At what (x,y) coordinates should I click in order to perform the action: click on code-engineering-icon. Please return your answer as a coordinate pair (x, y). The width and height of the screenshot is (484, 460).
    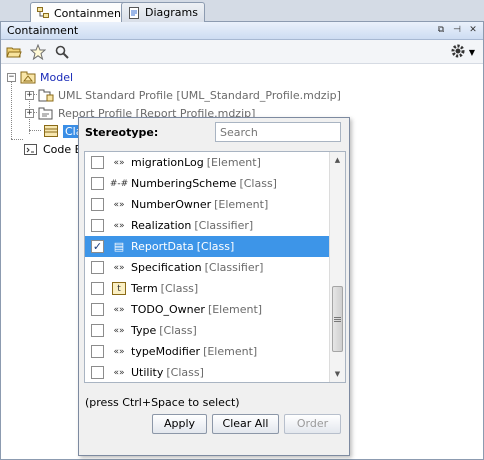
    Looking at the image, I should click on (30, 149).